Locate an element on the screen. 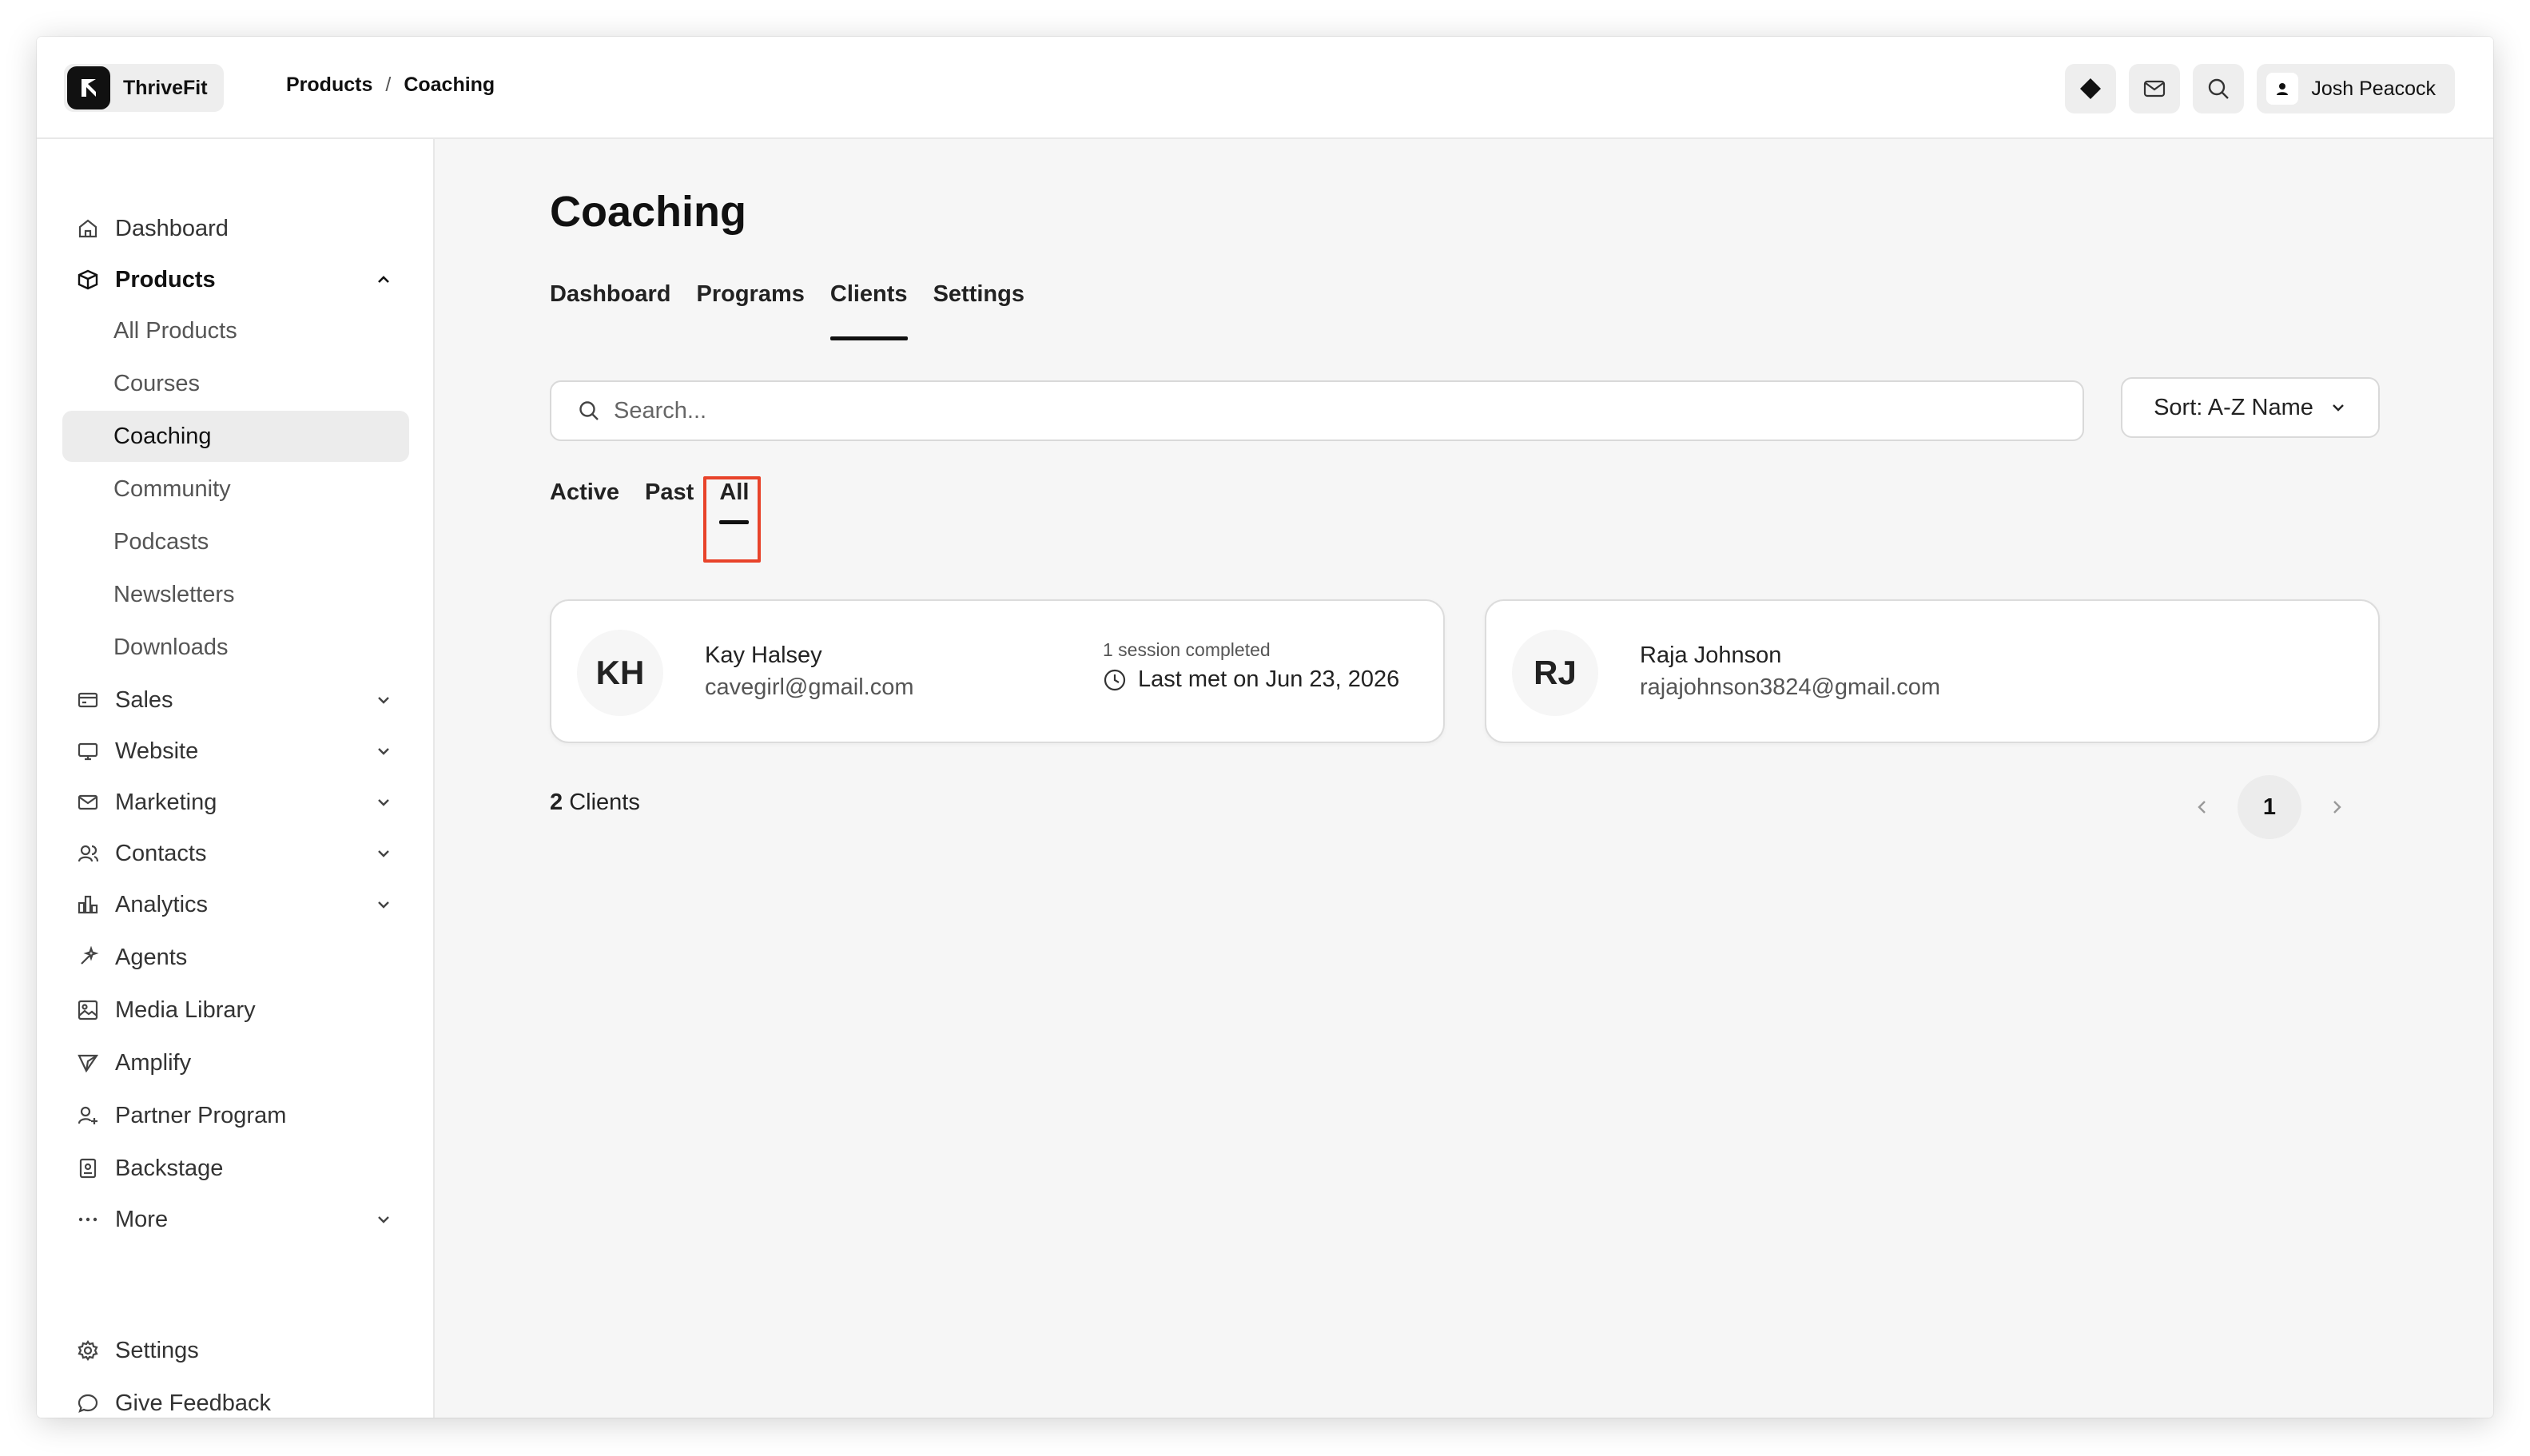 This screenshot has width=2530, height=1456. client-email: cavegirl@gmail.com is located at coordinates (809, 687).